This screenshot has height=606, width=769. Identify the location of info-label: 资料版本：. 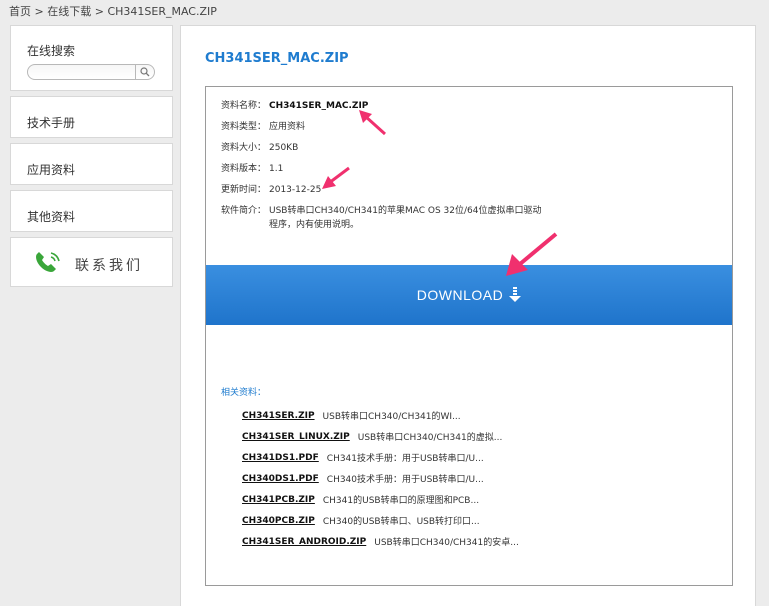
(244, 169).